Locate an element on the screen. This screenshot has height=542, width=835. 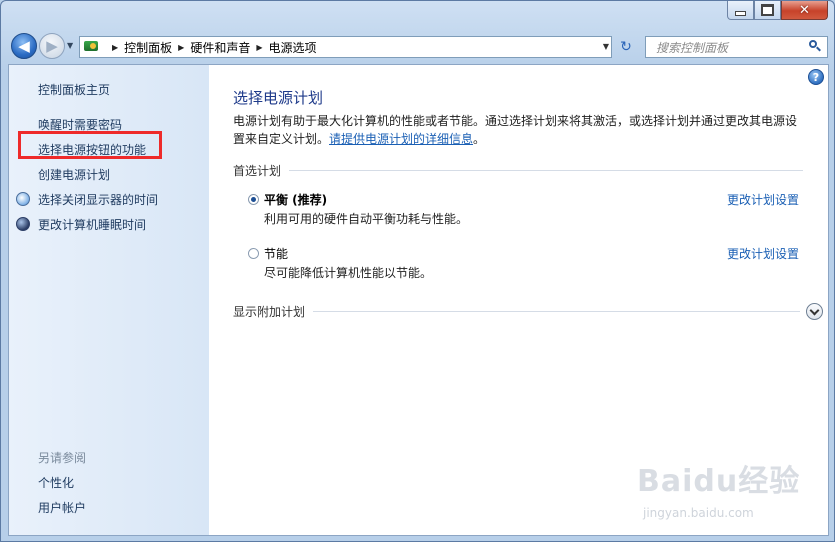
see-also-title: 另请参阅 is located at coordinates (62, 458).